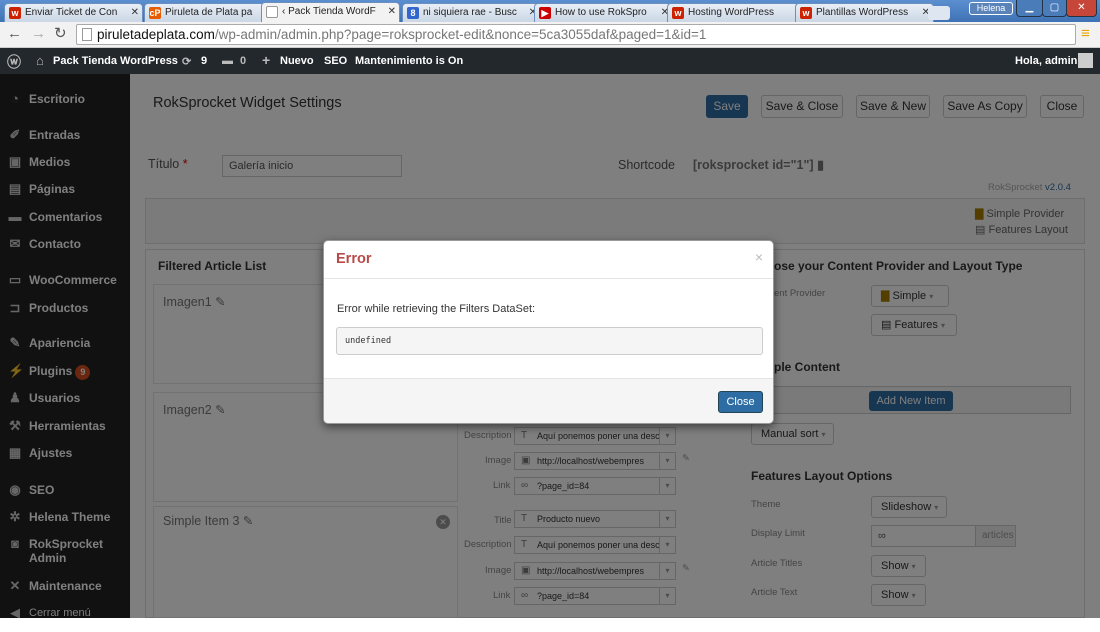 The image size is (1100, 632). What do you see at coordinates (991, 8) in the screenshot?
I see `browser-user-badge: Helena` at bounding box center [991, 8].